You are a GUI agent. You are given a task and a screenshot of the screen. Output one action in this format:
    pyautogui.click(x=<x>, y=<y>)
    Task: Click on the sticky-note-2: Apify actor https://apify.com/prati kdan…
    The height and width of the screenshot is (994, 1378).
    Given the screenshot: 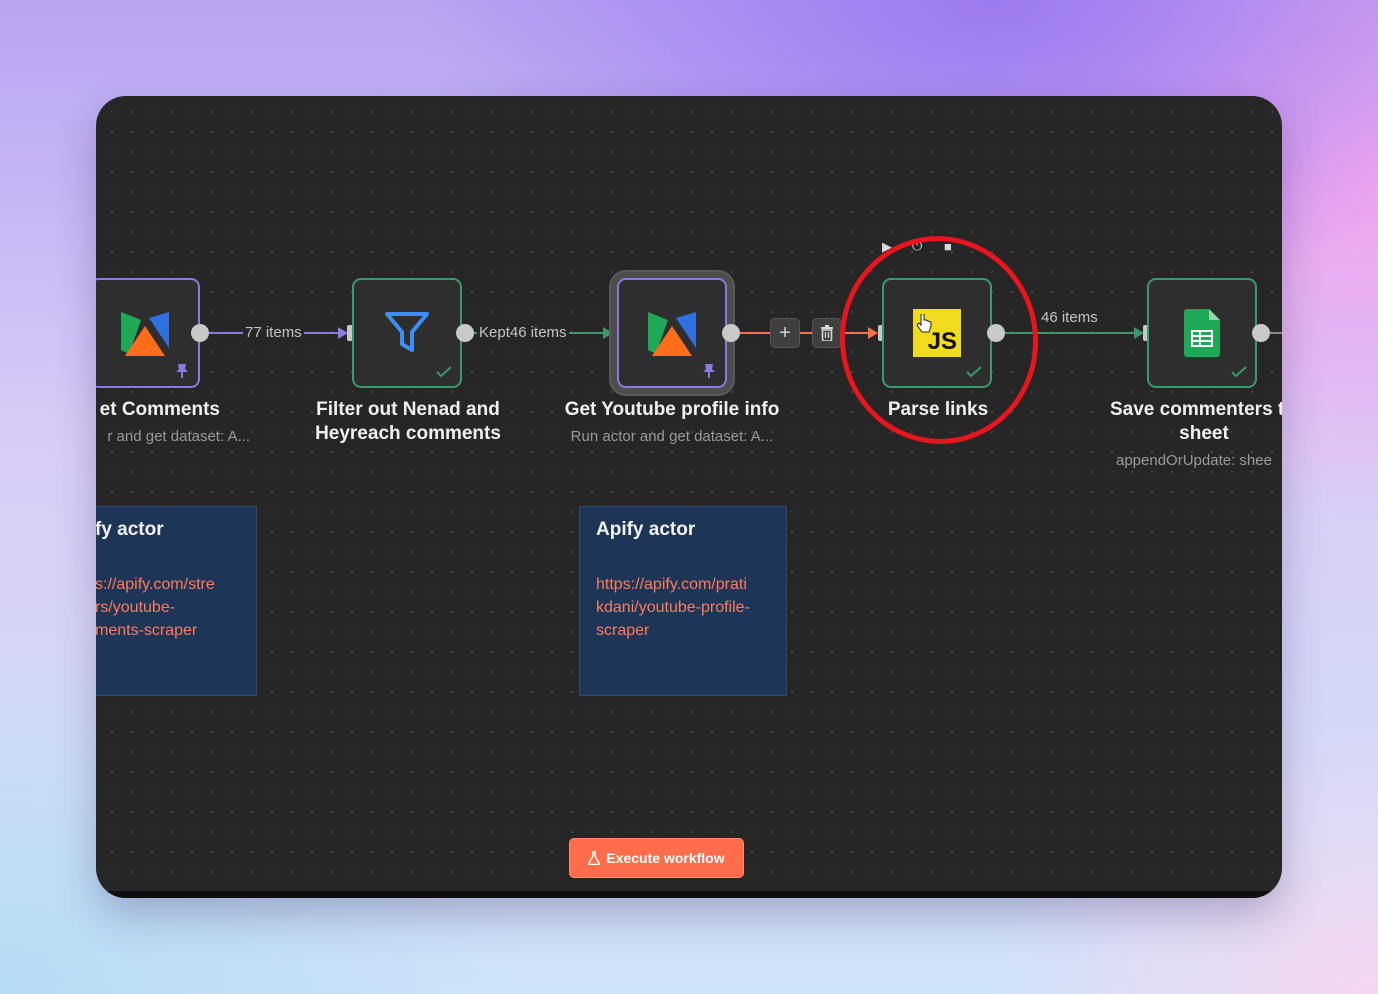 What is the action you would take?
    pyautogui.click(x=683, y=601)
    